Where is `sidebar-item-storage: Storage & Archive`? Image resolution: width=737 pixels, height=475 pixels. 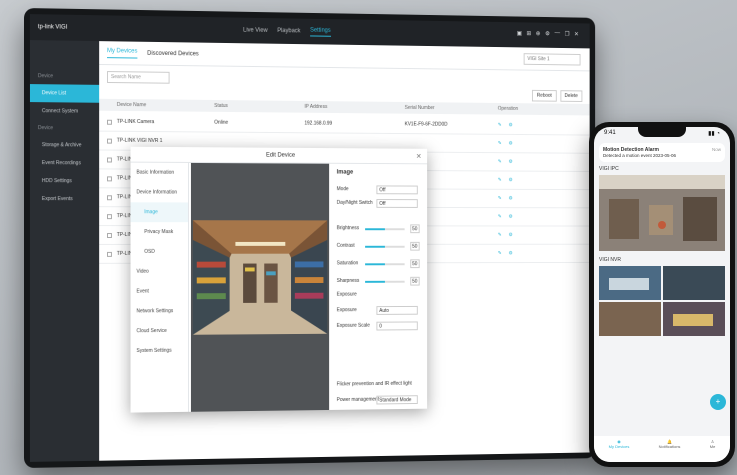 sidebar-item-storage: Storage & Archive is located at coordinates (64, 145).